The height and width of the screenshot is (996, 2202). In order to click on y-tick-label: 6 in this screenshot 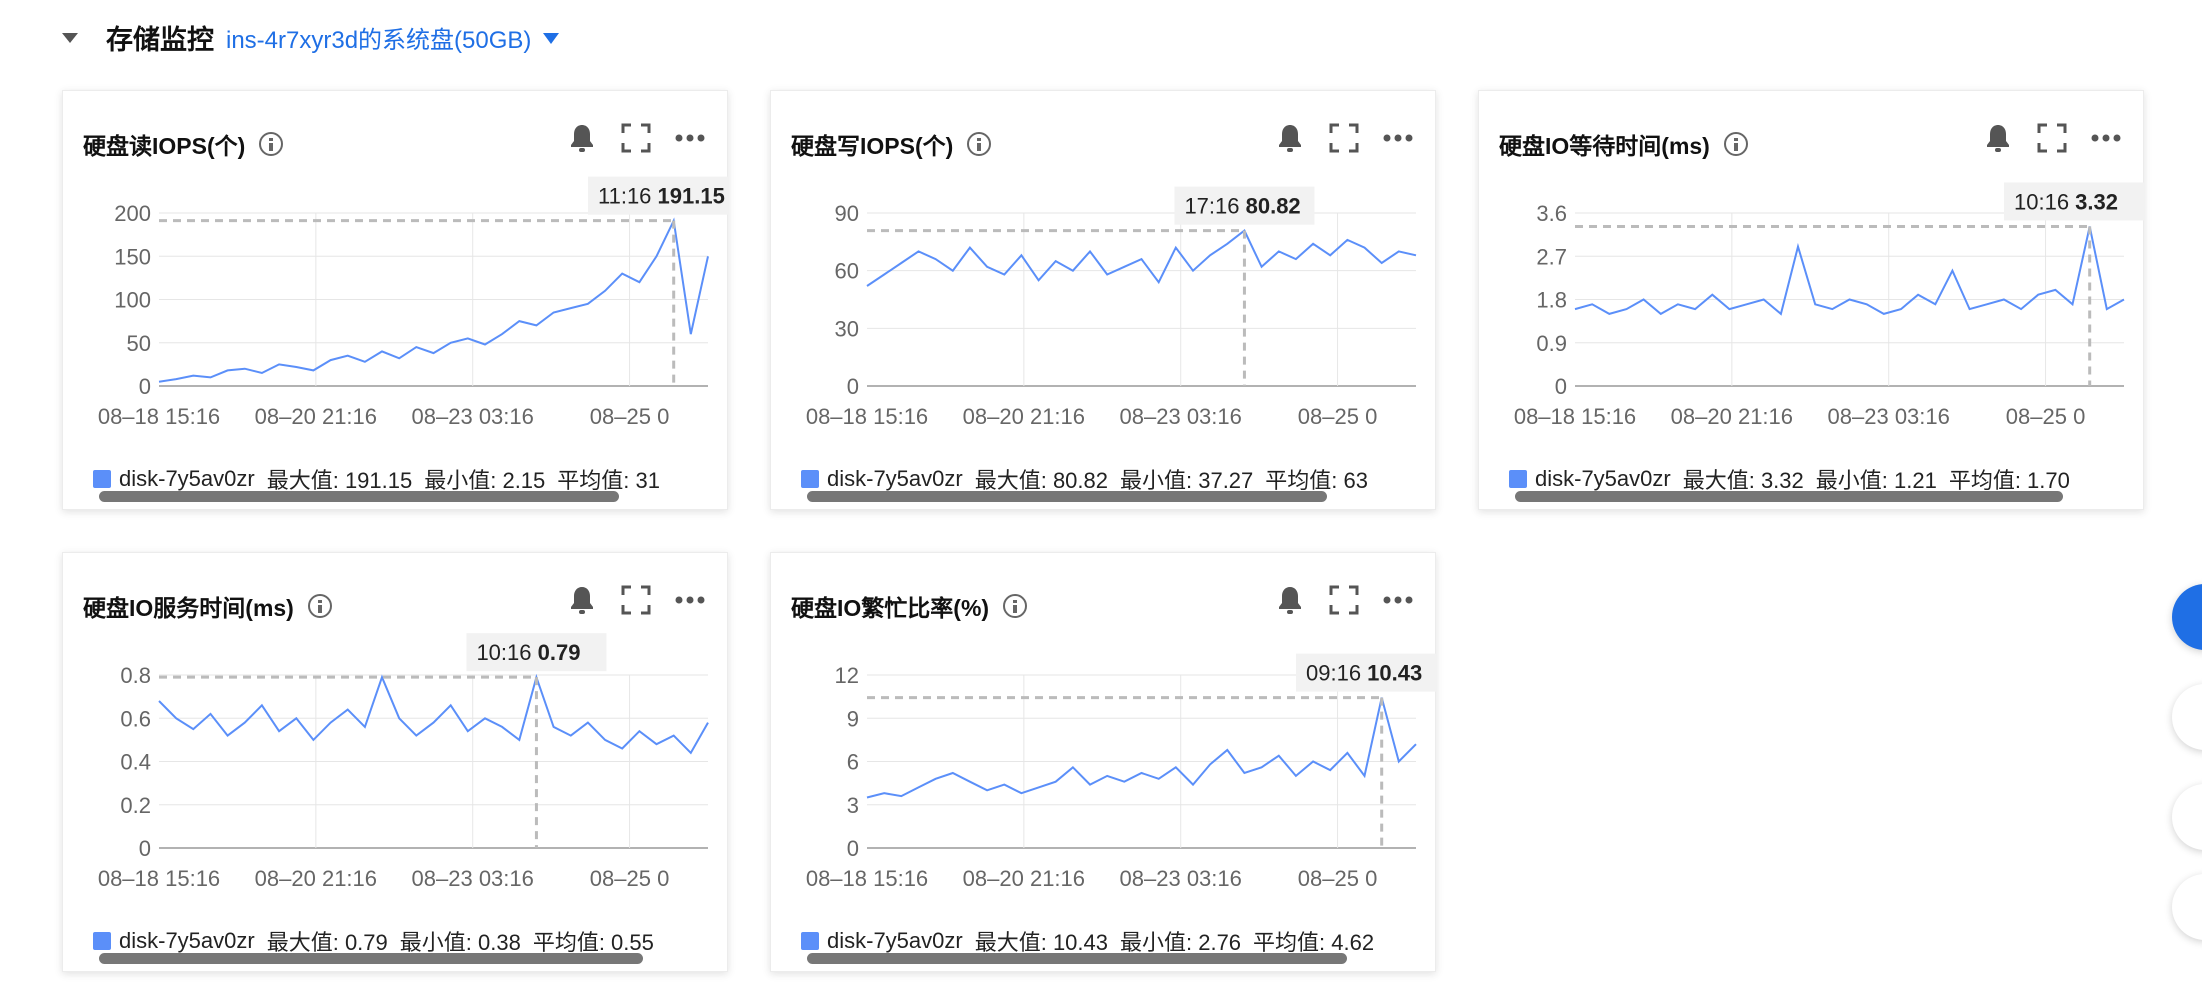, I will do `click(853, 762)`.